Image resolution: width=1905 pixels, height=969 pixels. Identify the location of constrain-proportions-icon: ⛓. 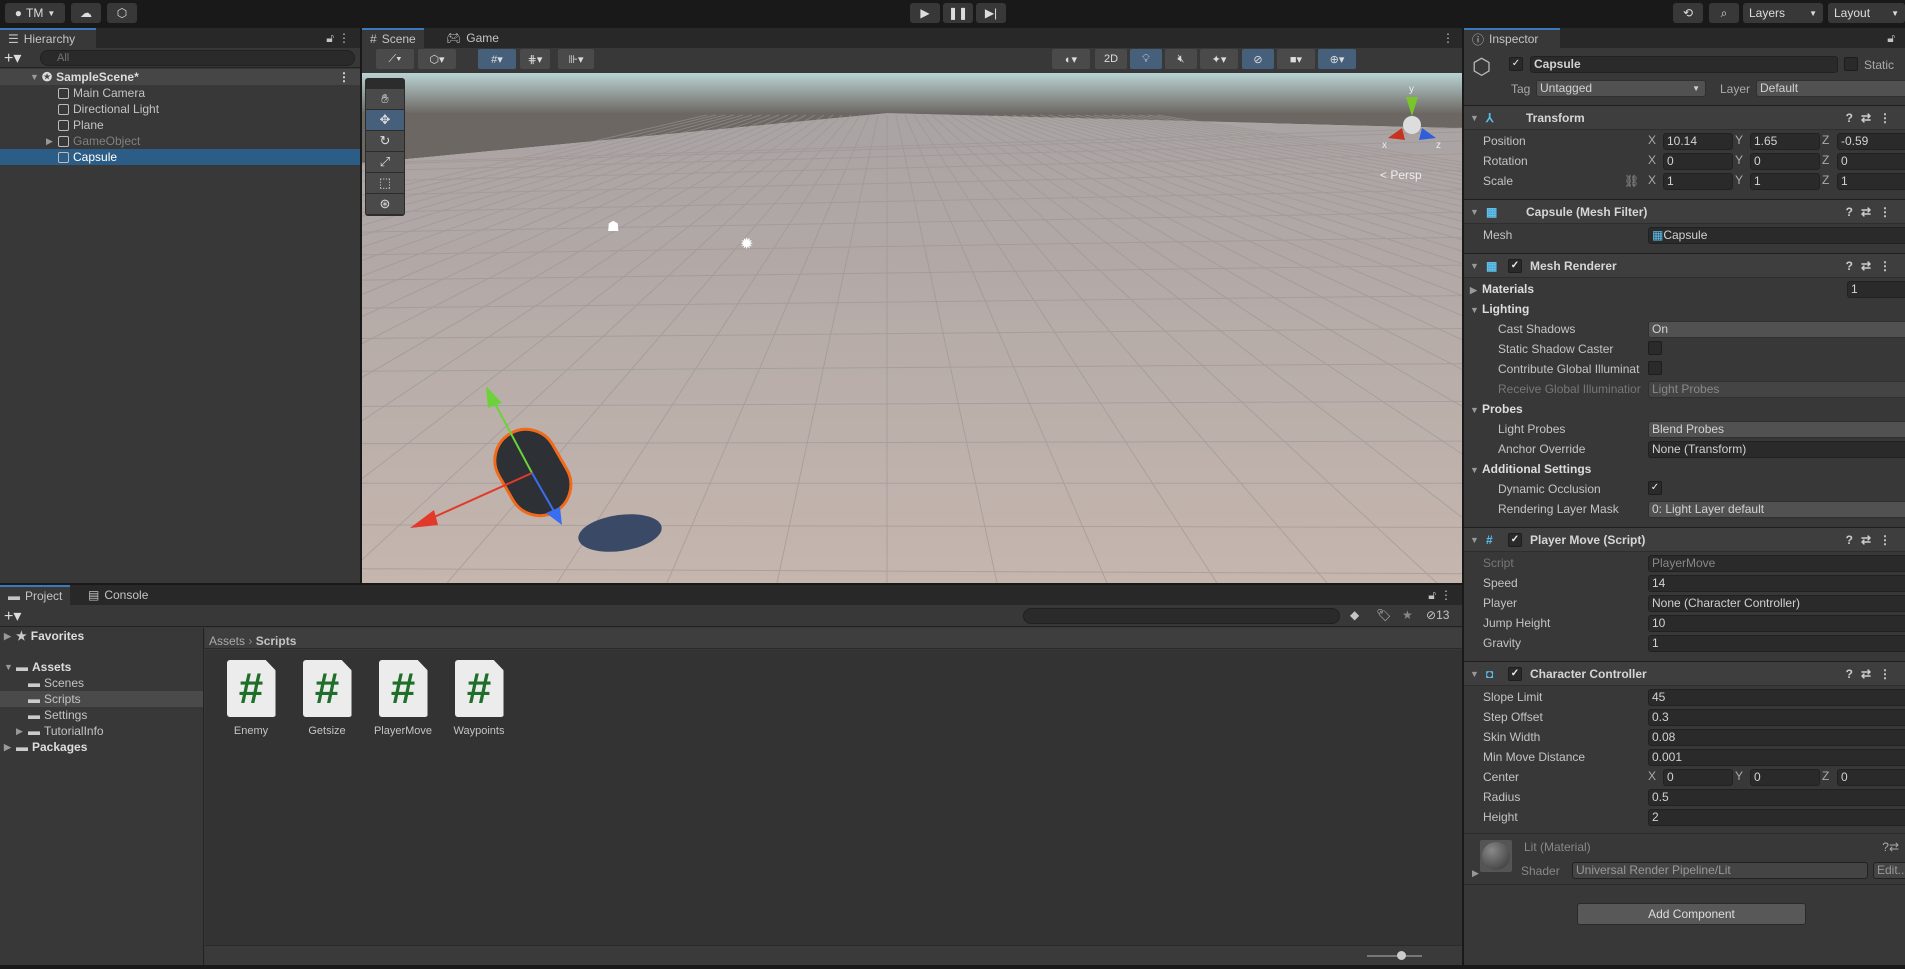
(1631, 181).